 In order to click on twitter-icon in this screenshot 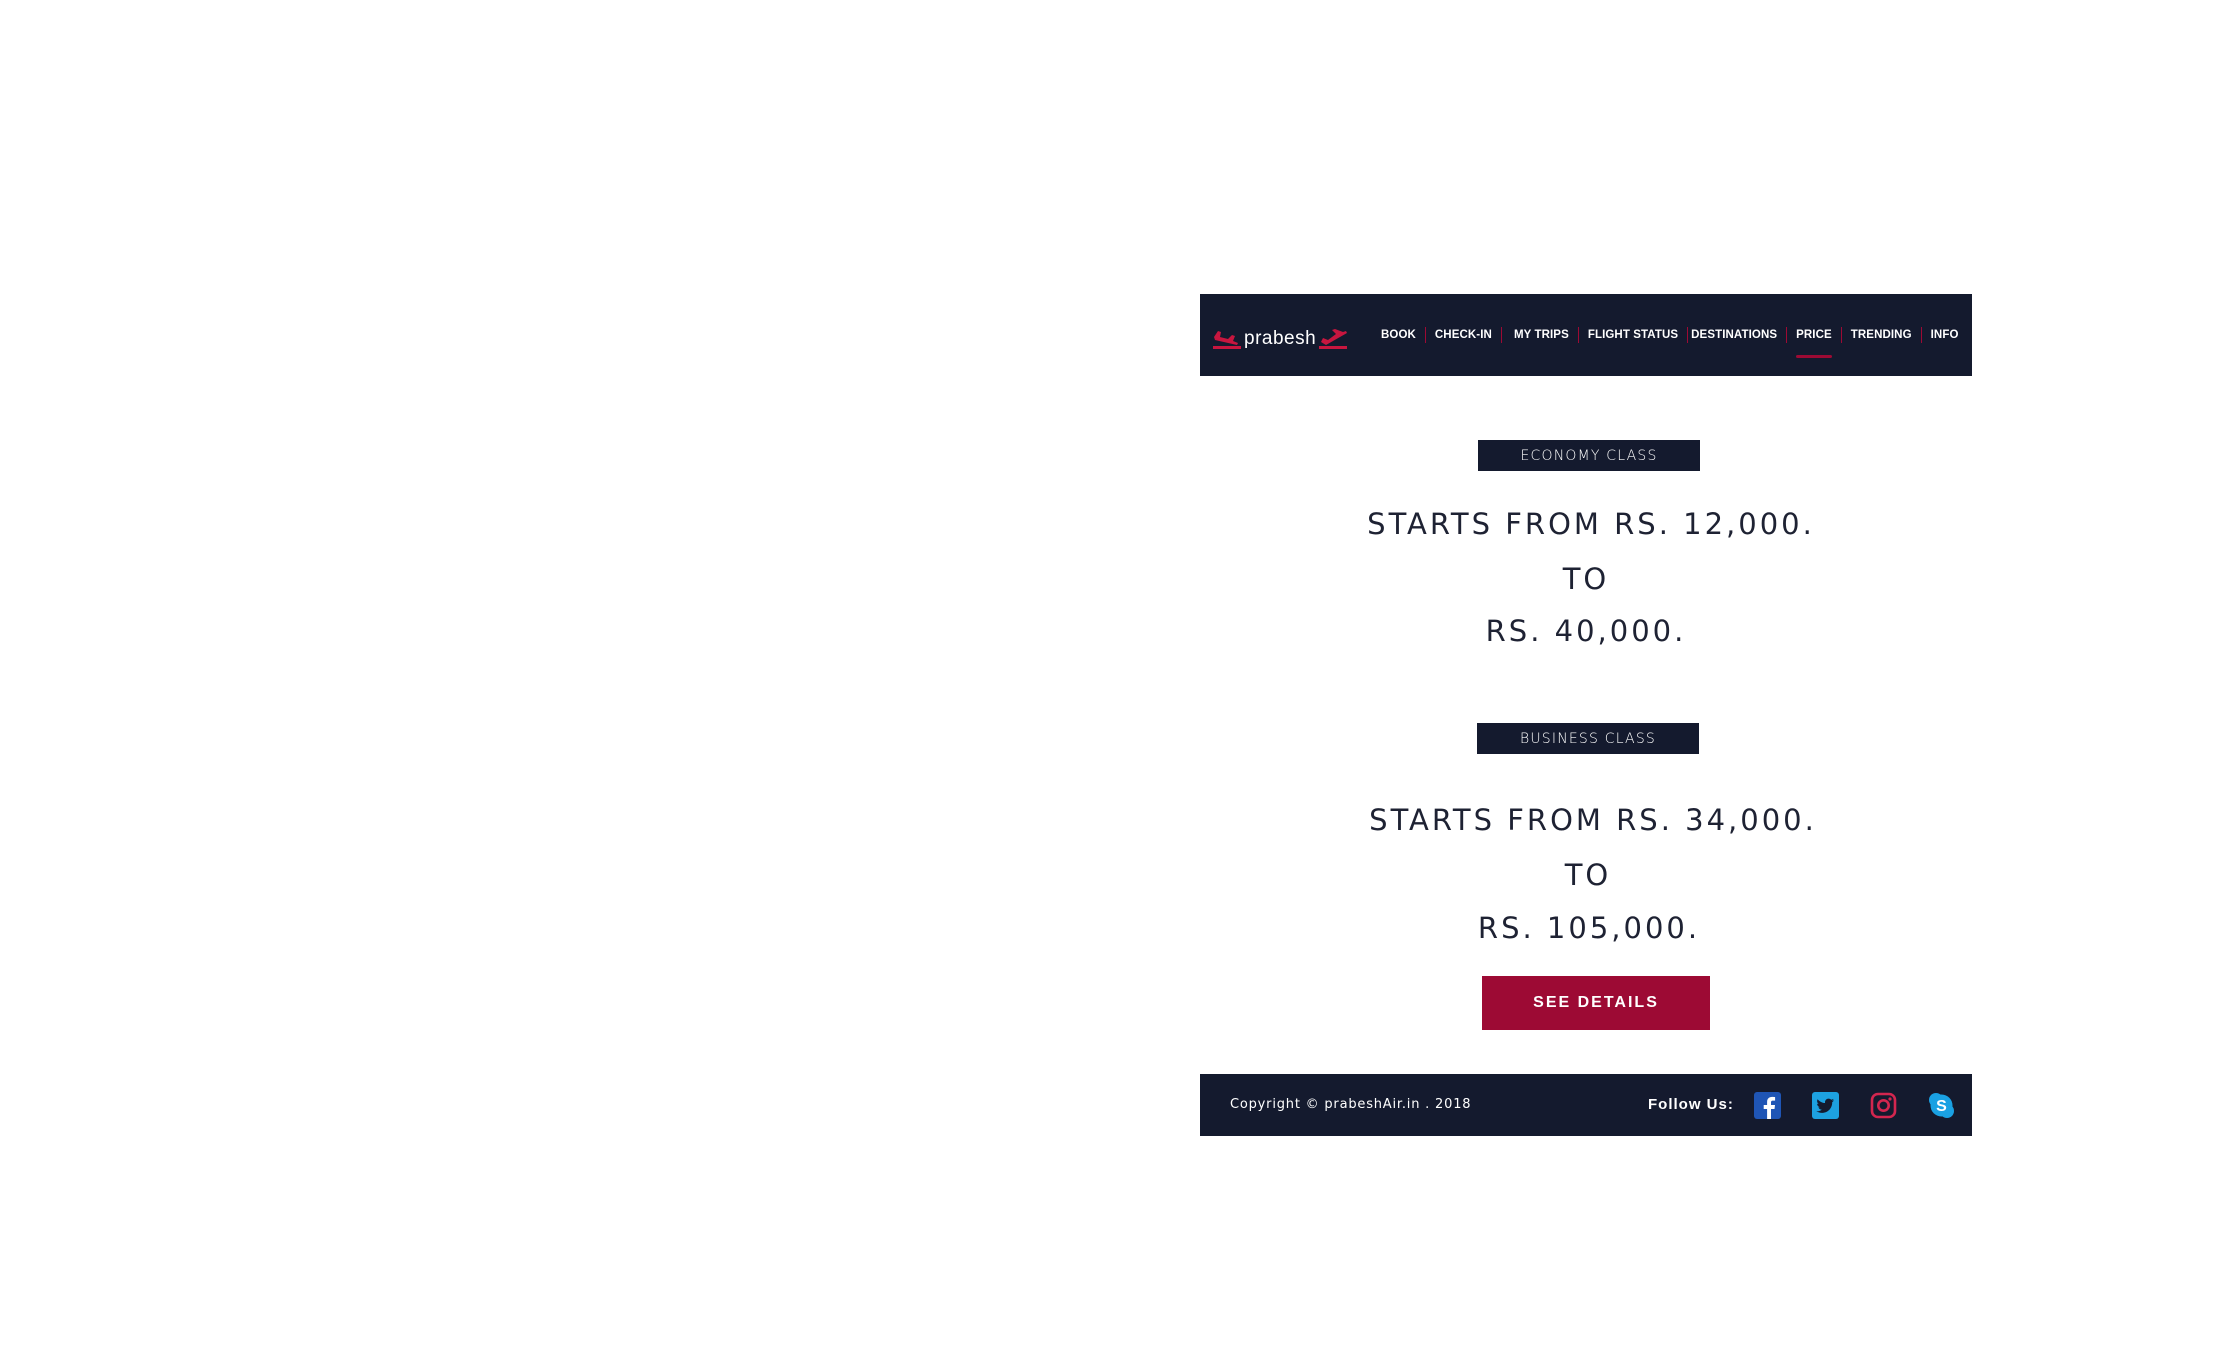, I will do `click(1825, 1105)`.